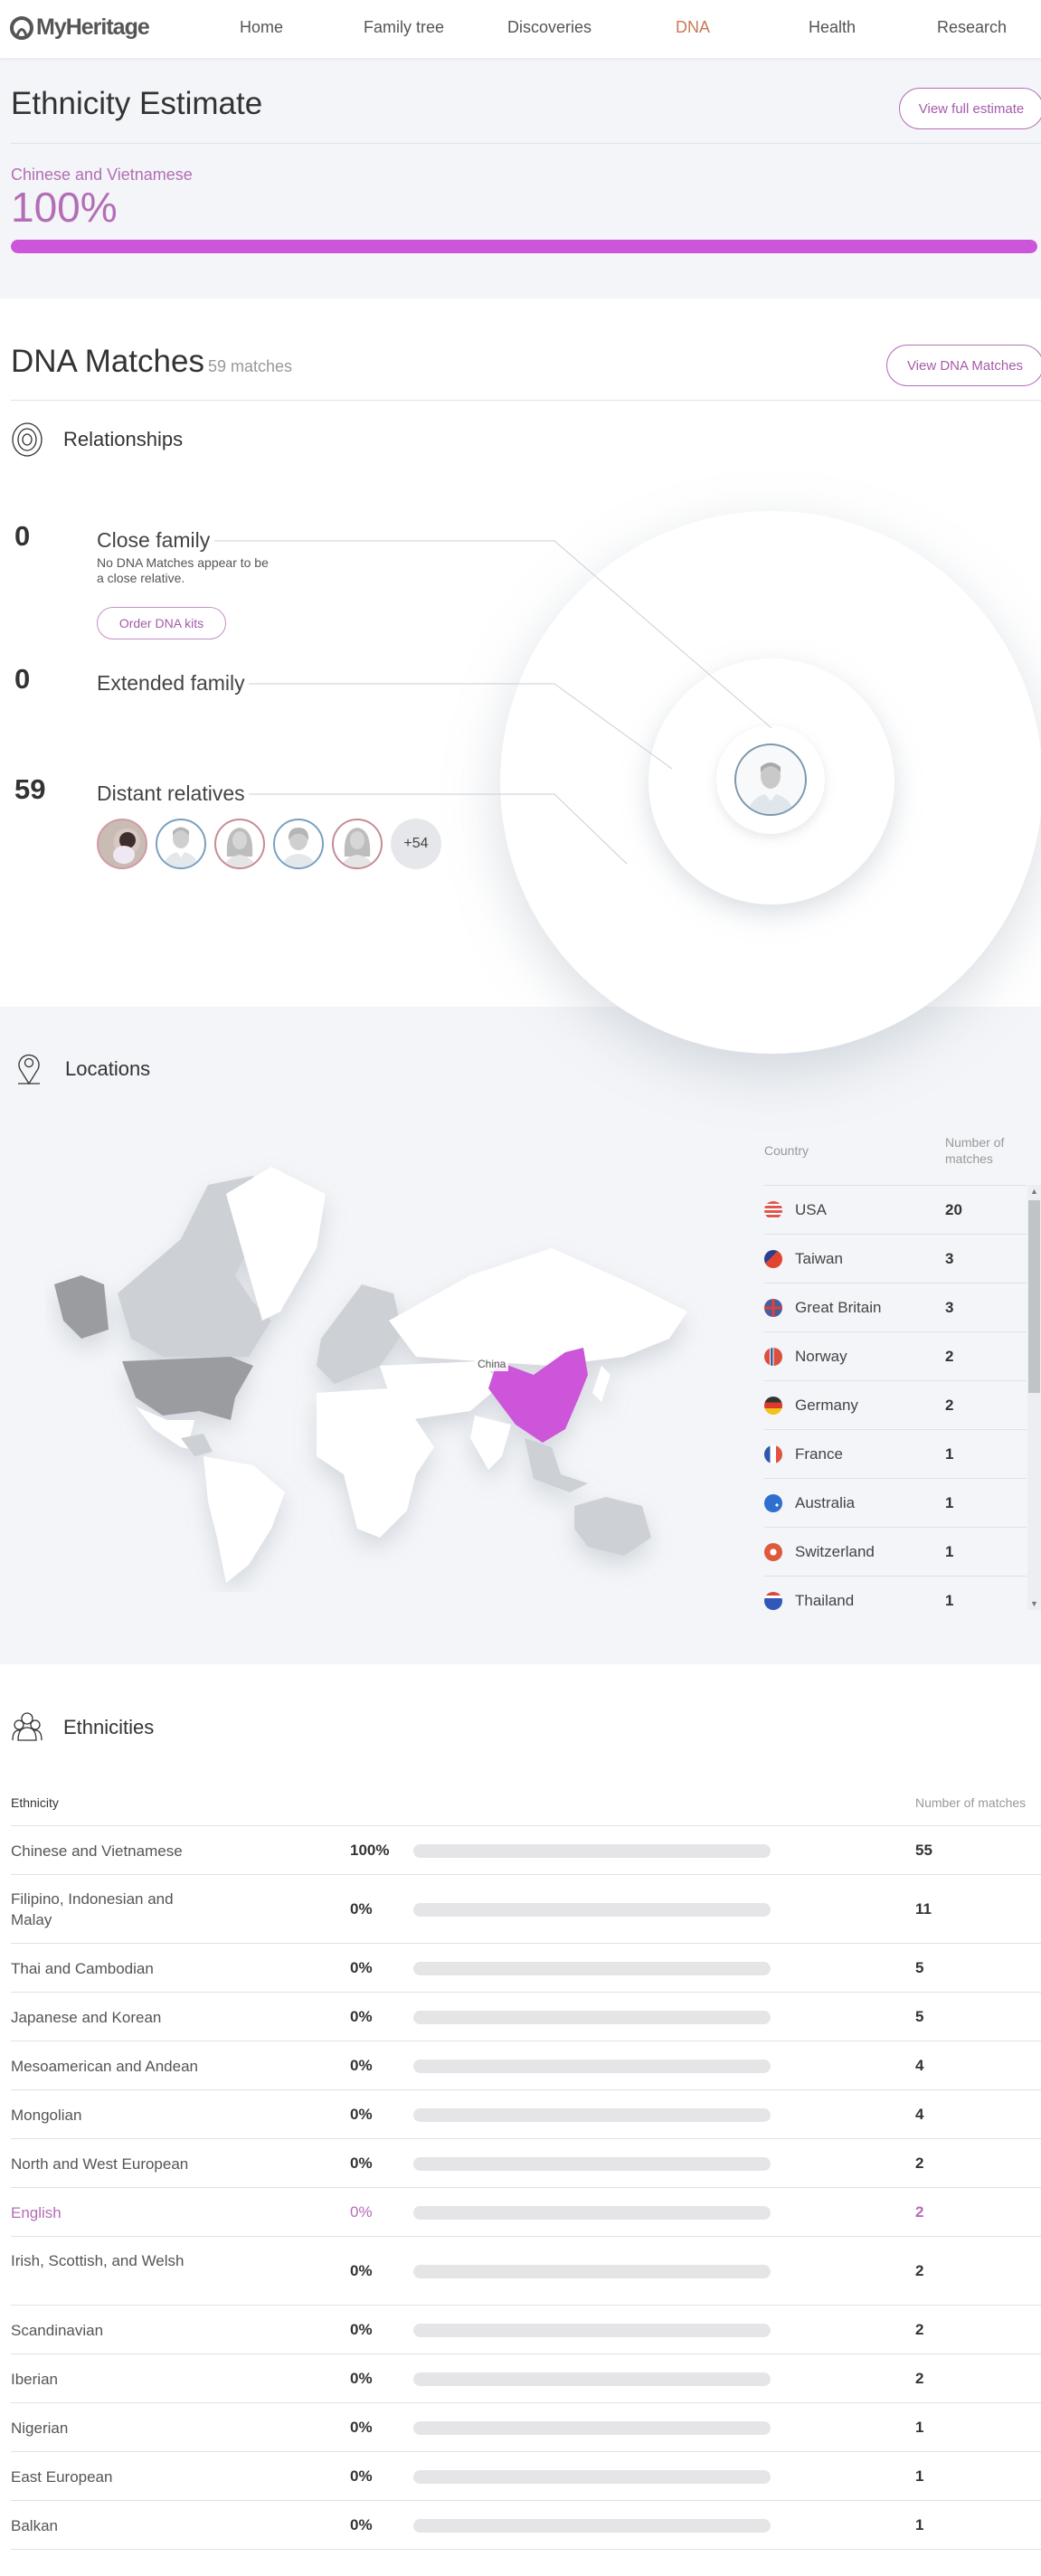 This screenshot has width=1041, height=2576. Describe the element at coordinates (1034, 1397) in the screenshot. I see `locations-scrollbar: ▲ ▼` at that location.